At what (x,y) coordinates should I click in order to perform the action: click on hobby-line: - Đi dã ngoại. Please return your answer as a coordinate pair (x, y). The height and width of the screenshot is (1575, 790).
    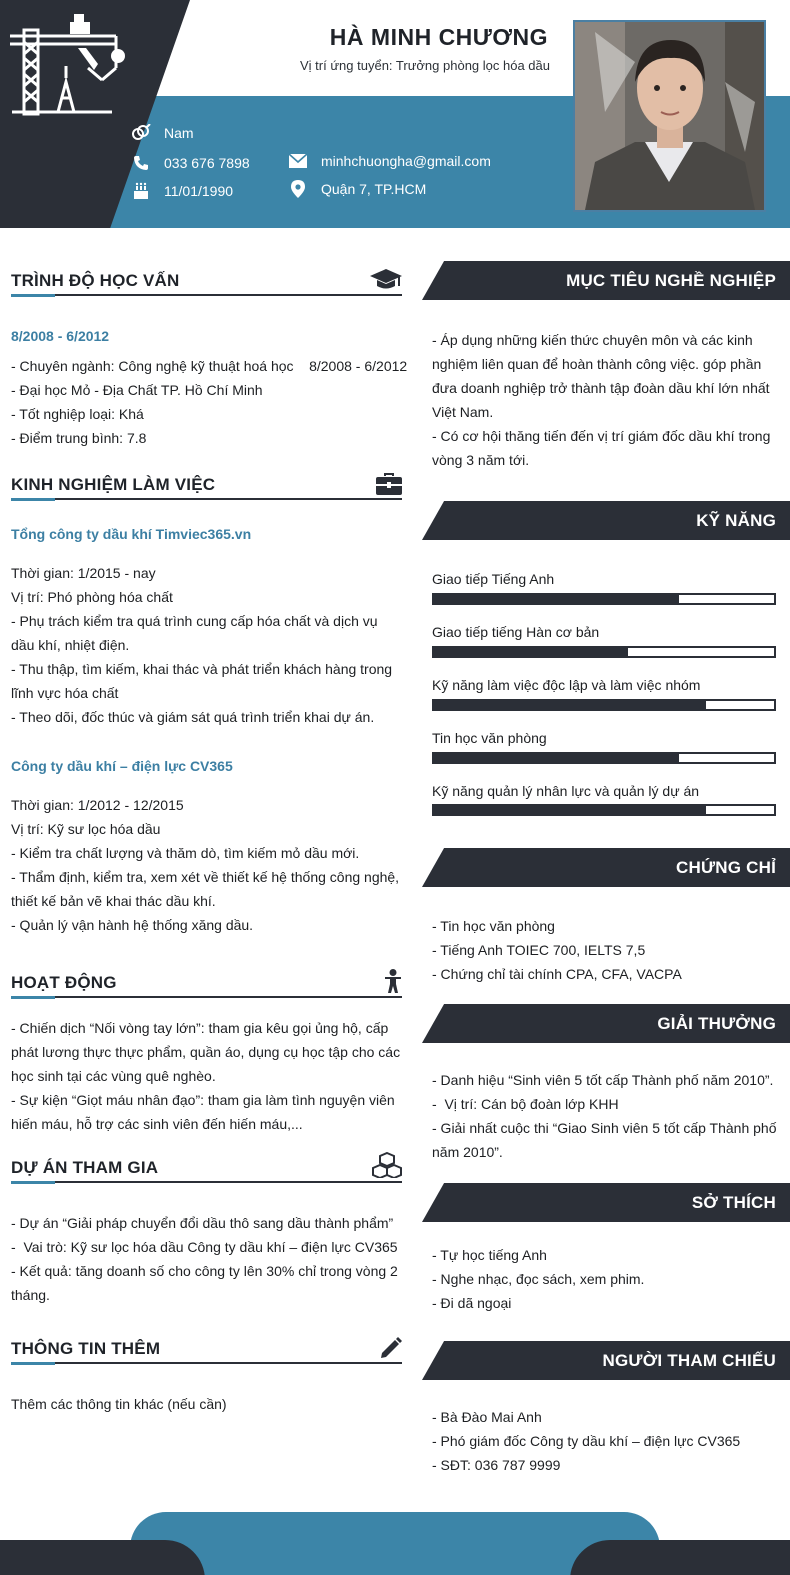
    Looking at the image, I should click on (472, 1303).